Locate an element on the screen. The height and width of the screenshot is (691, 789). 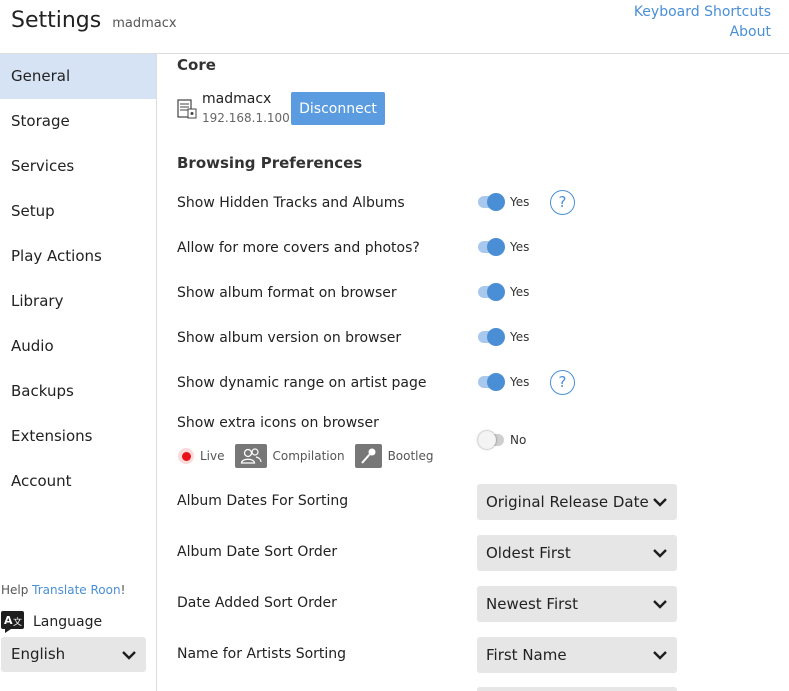
language-label: Language is located at coordinates (68, 622).